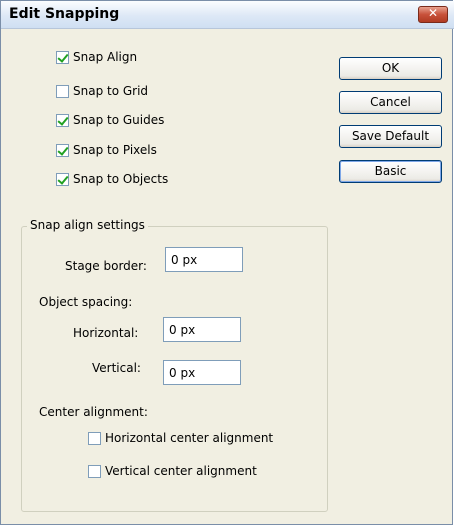 Image resolution: width=455 pixels, height=527 pixels. Describe the element at coordinates (227, 15) in the screenshot. I see `title-bar: Edit Snapping ✕` at that location.